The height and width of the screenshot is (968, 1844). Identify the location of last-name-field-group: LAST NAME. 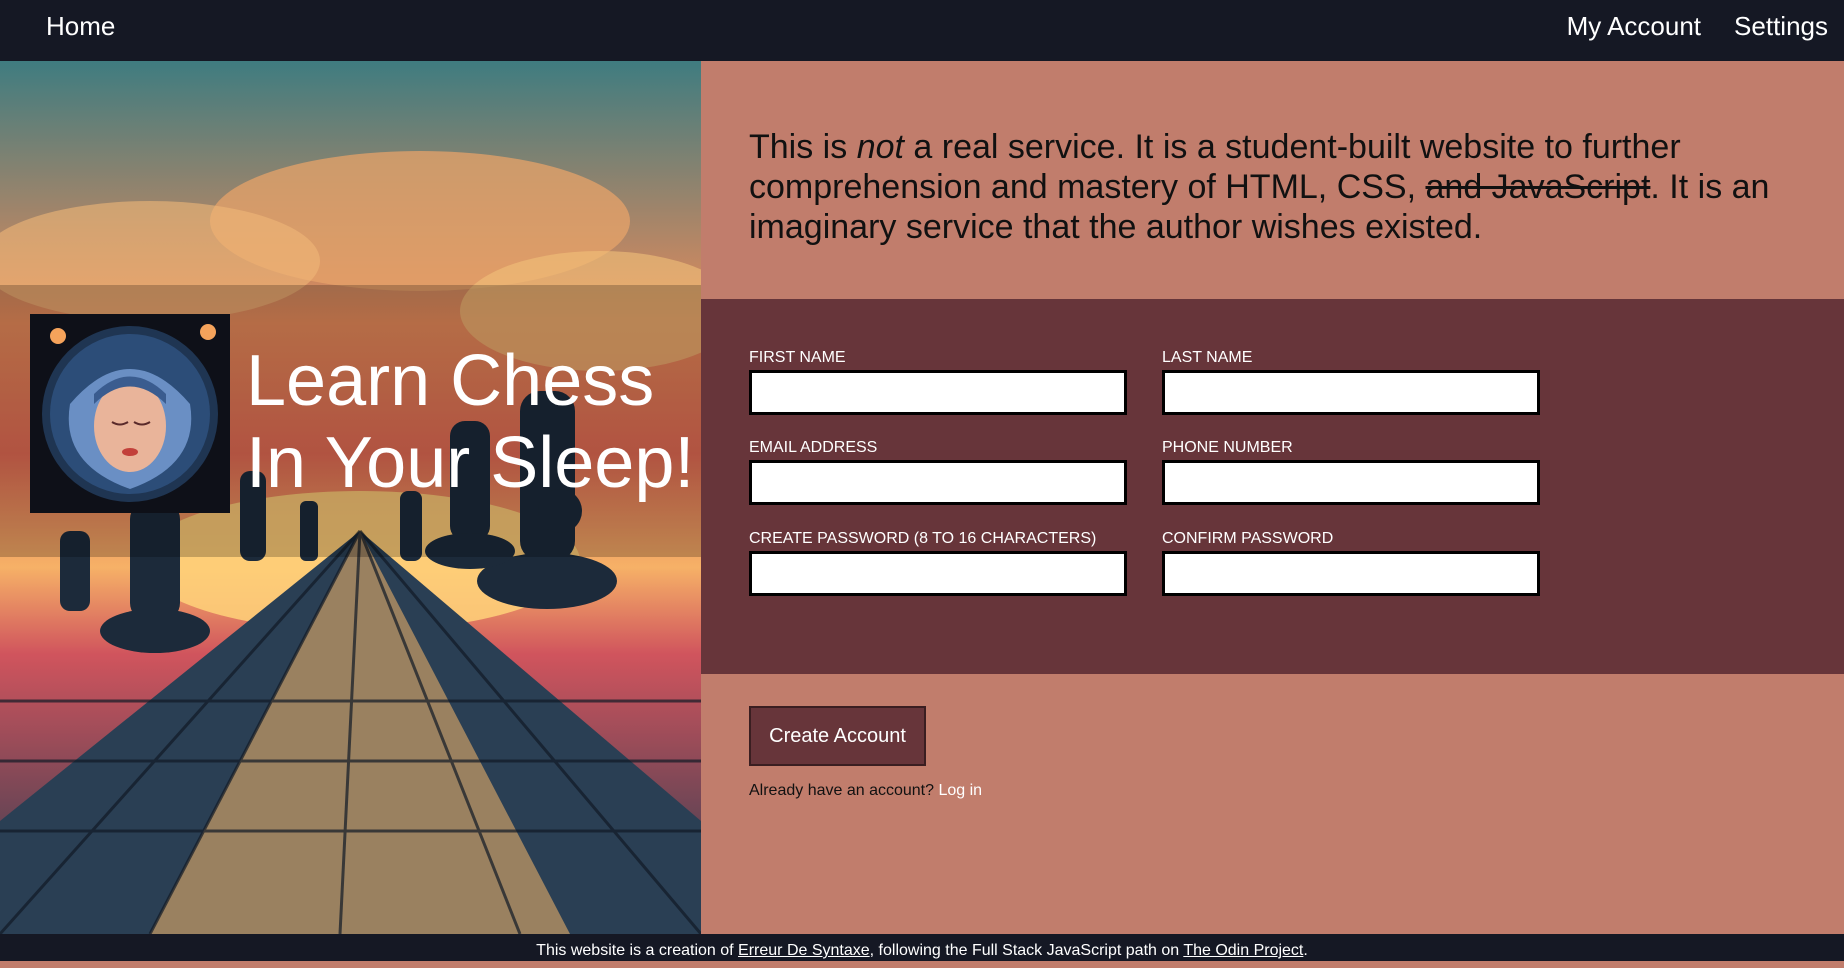
(1351, 382).